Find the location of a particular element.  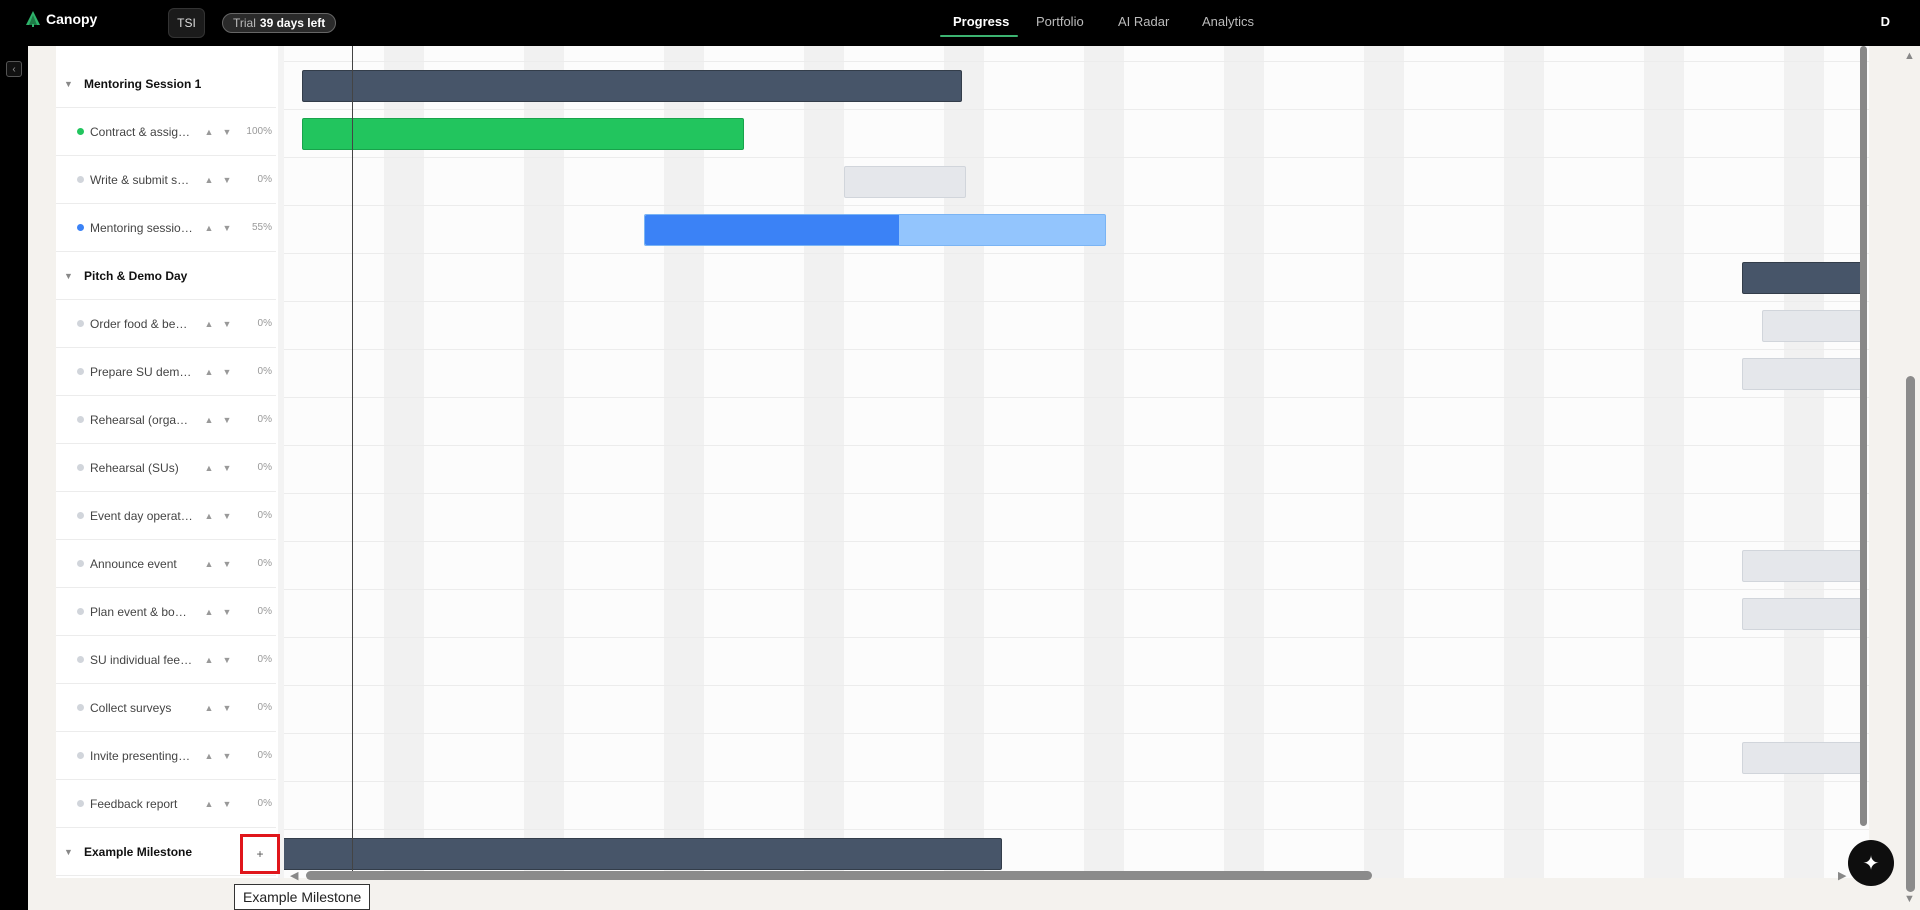

plus-icon: + is located at coordinates (260, 854).